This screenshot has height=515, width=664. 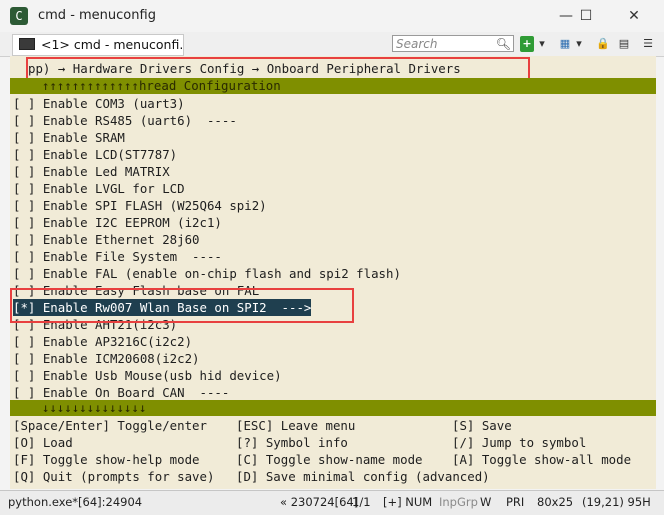 I want to click on menu-item: [ ] Enable ICM20608(i2c2), so click(x=106, y=358).